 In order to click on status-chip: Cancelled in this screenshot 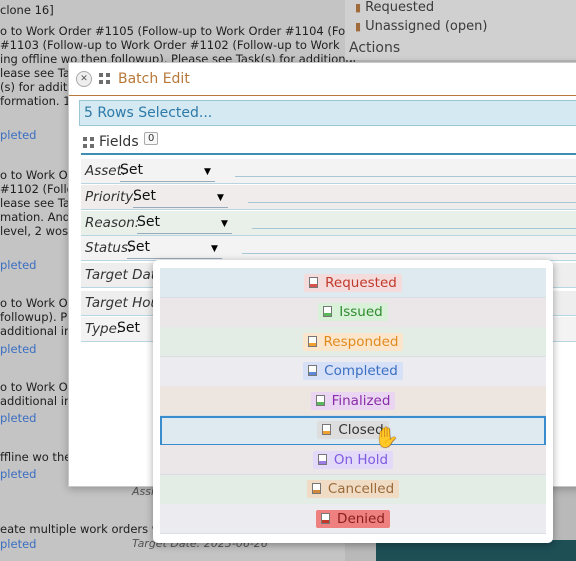, I will do `click(353, 489)`.